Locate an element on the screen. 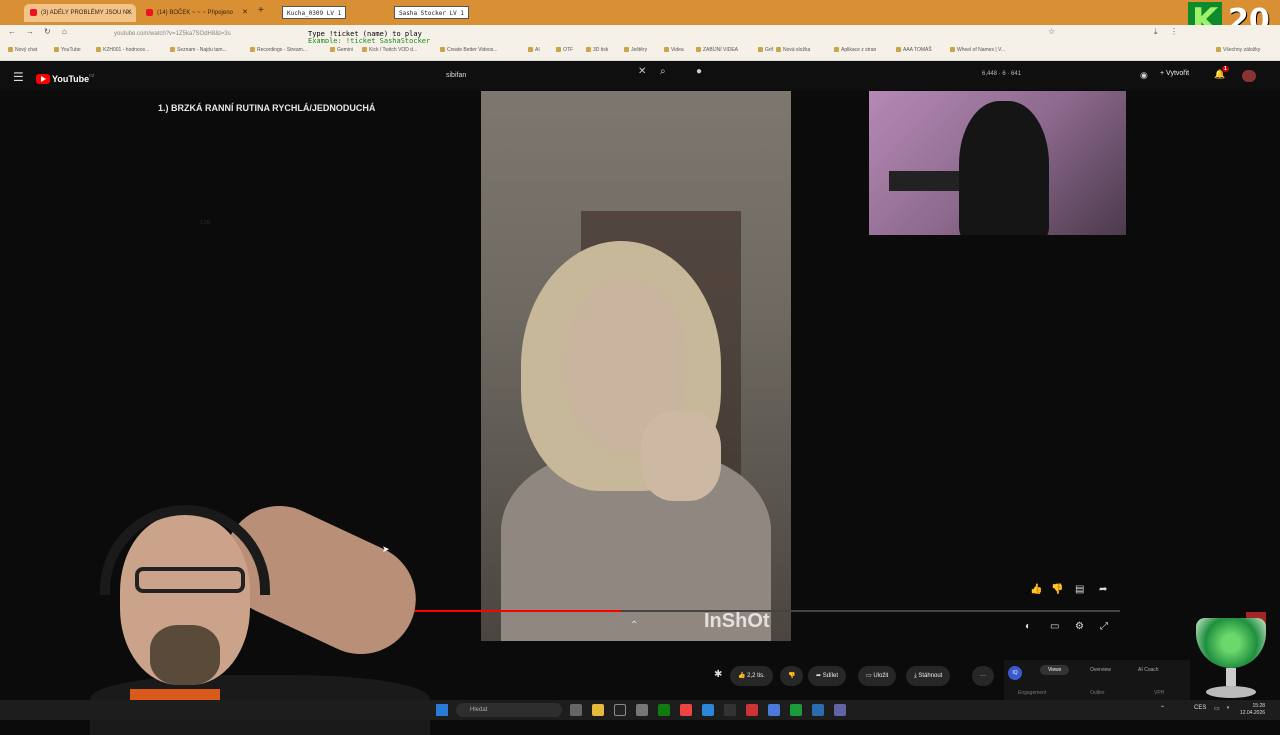  tab-overview: Overview is located at coordinates (1100, 670).